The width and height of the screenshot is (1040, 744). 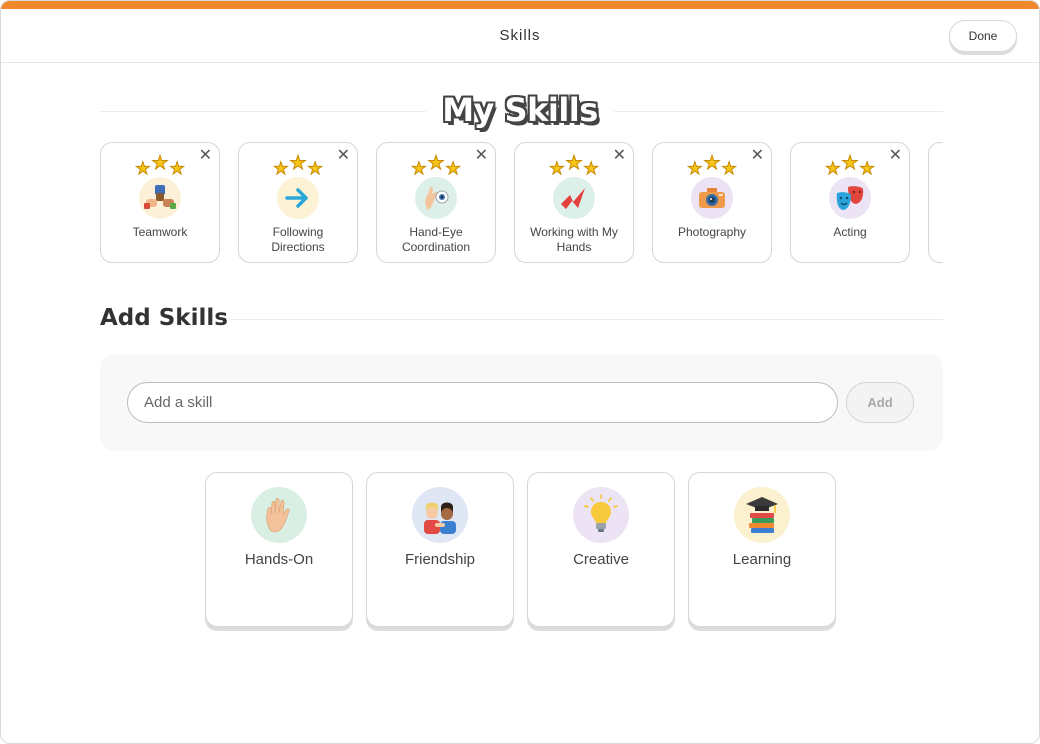 What do you see at coordinates (601, 515) in the screenshot?
I see `lightbulb-icon` at bounding box center [601, 515].